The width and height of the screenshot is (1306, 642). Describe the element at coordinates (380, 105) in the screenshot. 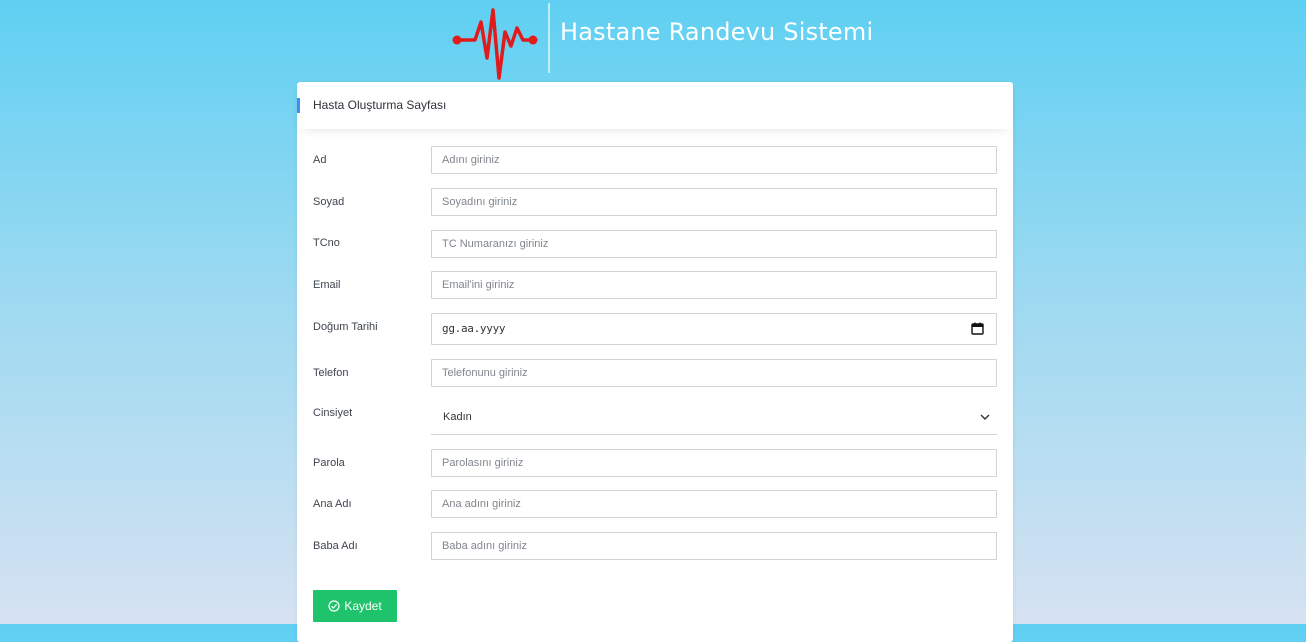

I see `page-title: Hasta Oluşturma Sayfası` at that location.